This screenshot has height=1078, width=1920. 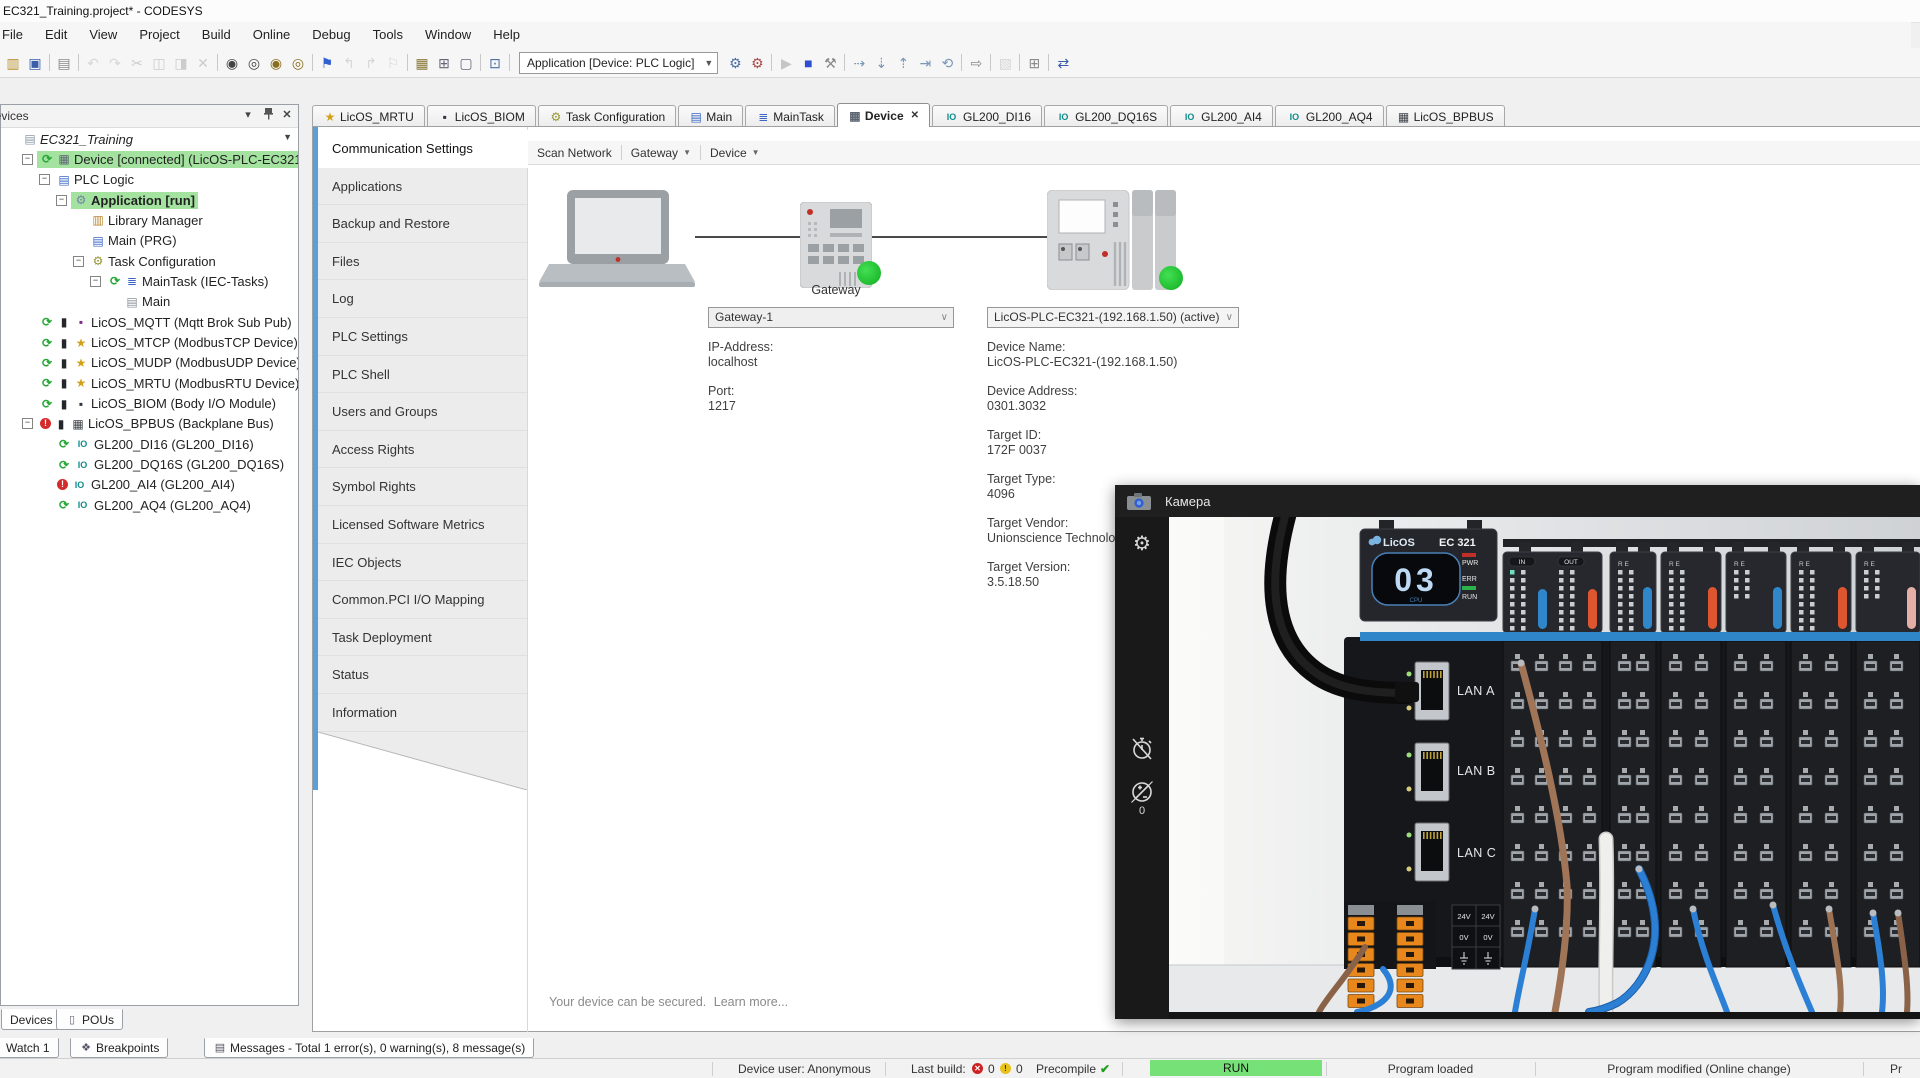 What do you see at coordinates (947, 63) in the screenshot?
I see `reset-icon: ⟲` at bounding box center [947, 63].